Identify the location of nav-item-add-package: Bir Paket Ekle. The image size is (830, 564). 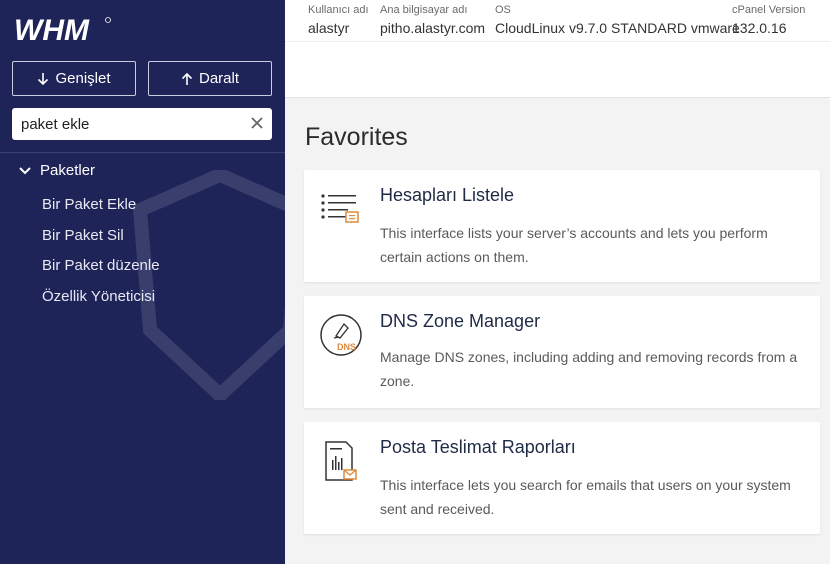
(101, 208).